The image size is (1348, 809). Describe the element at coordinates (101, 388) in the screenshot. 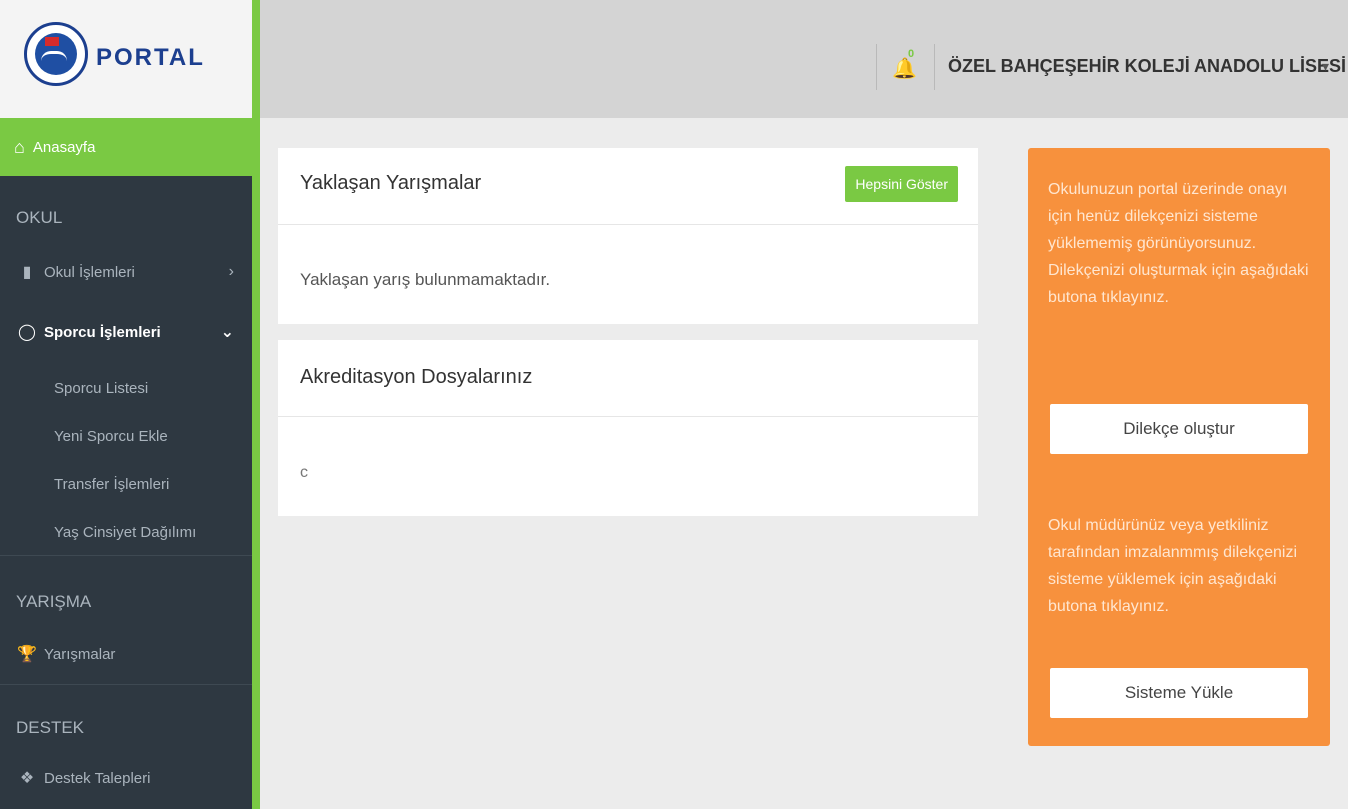

I see `sidebar-subitem-sporcu-listesi: Sporcu Listesi` at that location.